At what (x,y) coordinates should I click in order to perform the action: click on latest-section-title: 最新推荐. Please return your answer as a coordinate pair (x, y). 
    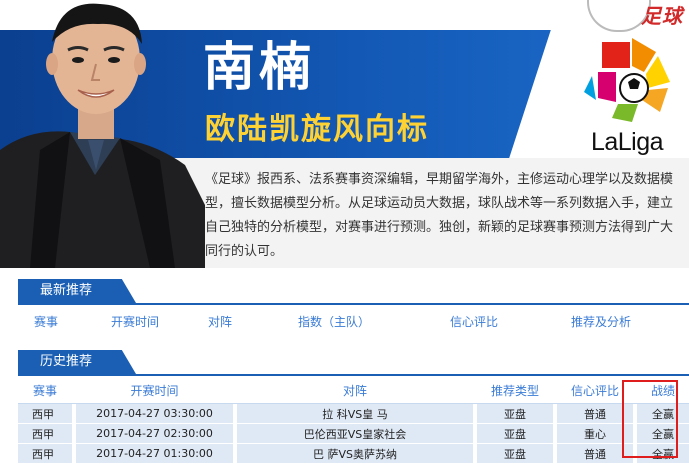
    Looking at the image, I should click on (66, 290).